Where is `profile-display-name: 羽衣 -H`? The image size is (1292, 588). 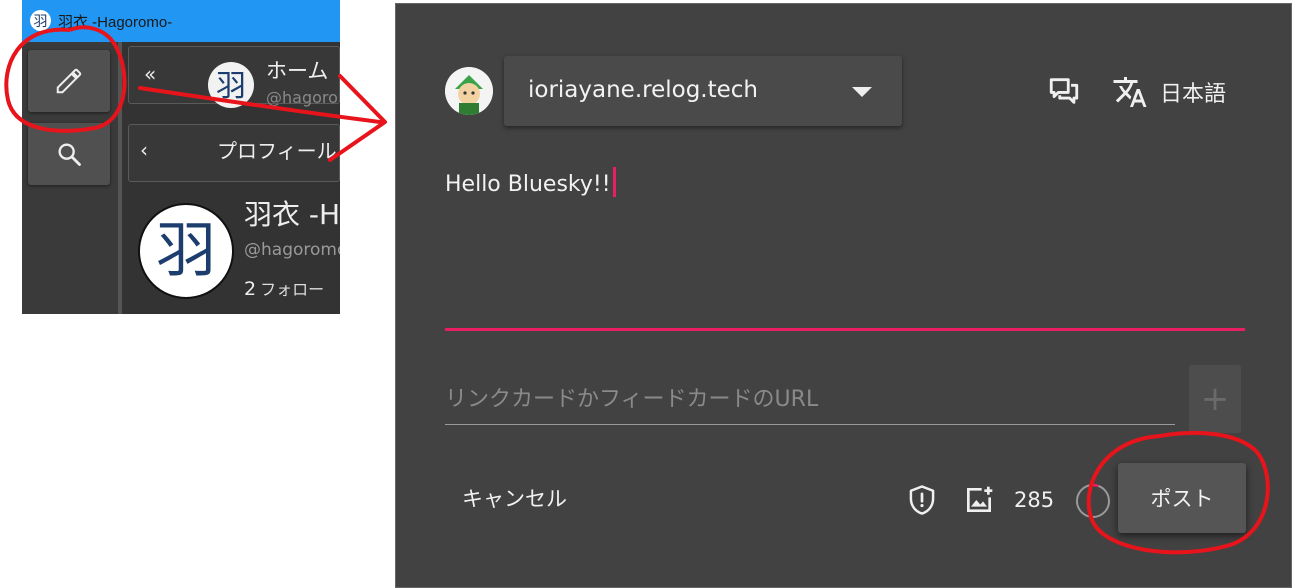
profile-display-name: 羽衣 -H is located at coordinates (292, 214).